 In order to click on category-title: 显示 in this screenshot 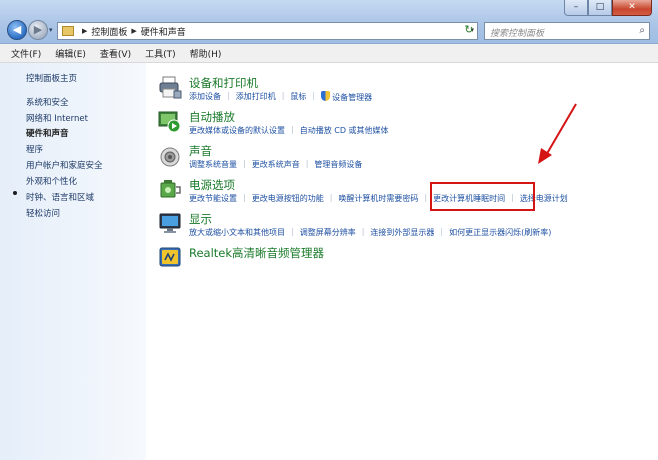, I will do `click(200, 219)`.